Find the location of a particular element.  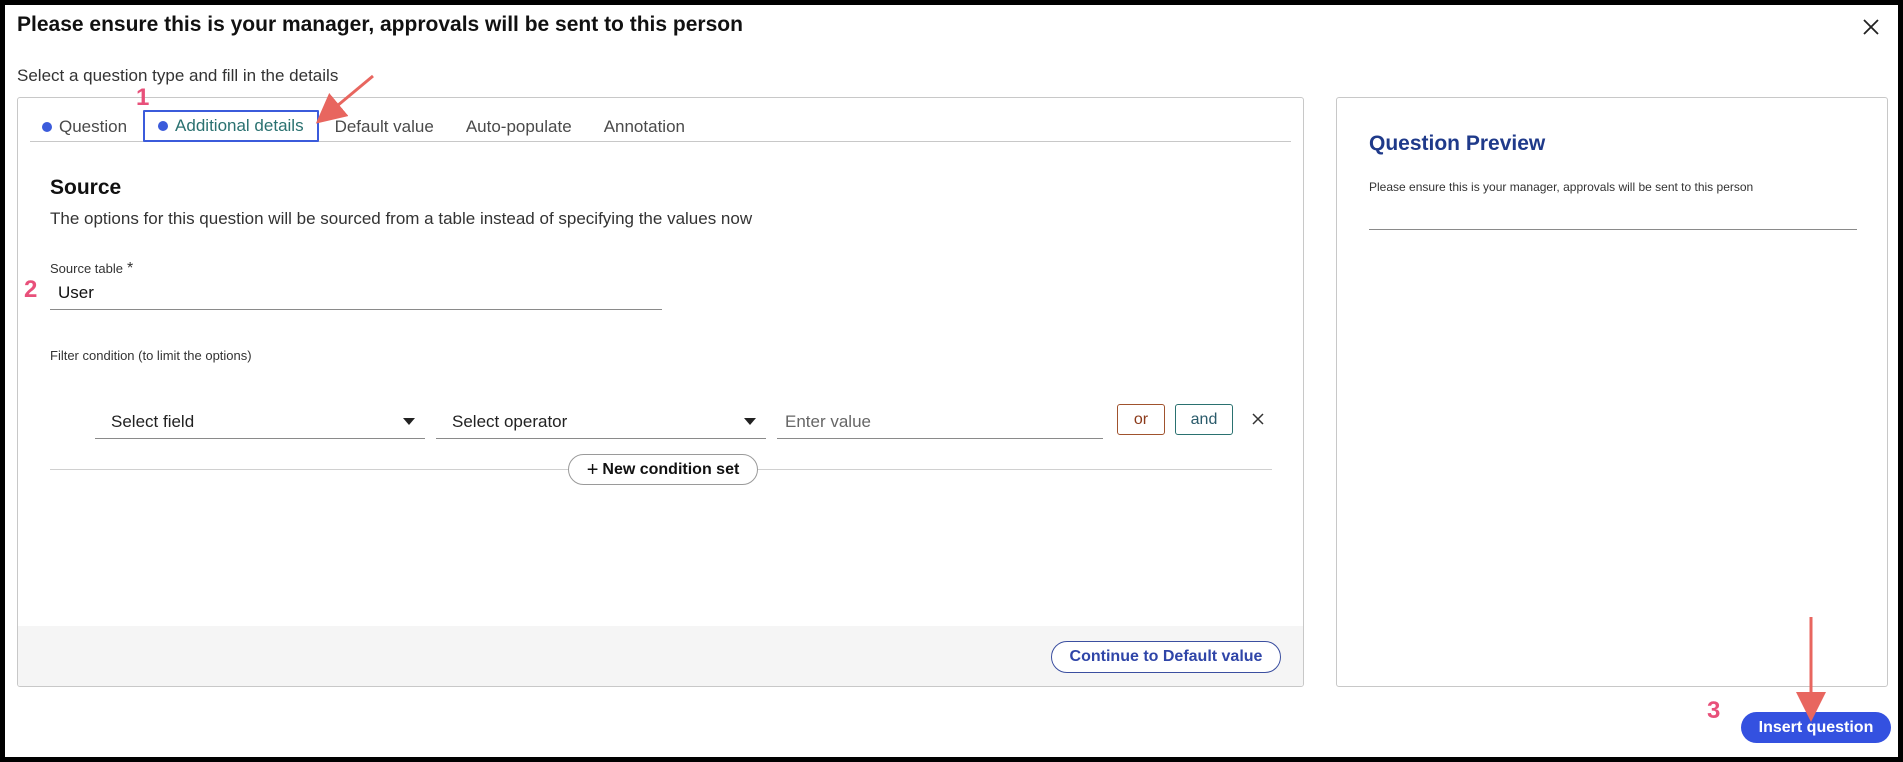

annotation-step-3: 3 is located at coordinates (1714, 710).